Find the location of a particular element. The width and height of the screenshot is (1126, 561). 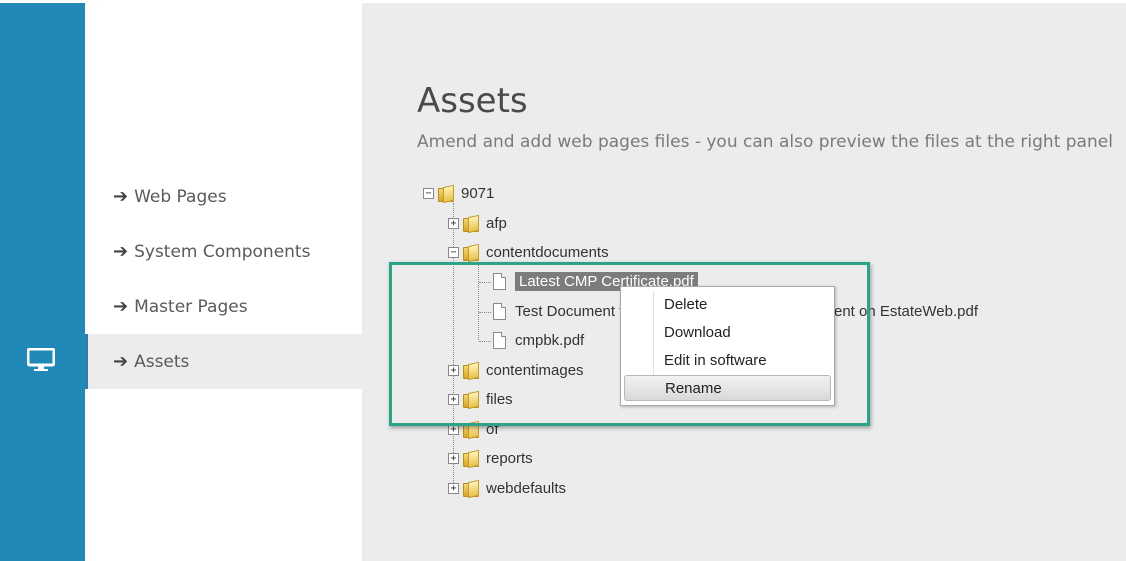

sidebar-item-label: Master Pages is located at coordinates (191, 306).